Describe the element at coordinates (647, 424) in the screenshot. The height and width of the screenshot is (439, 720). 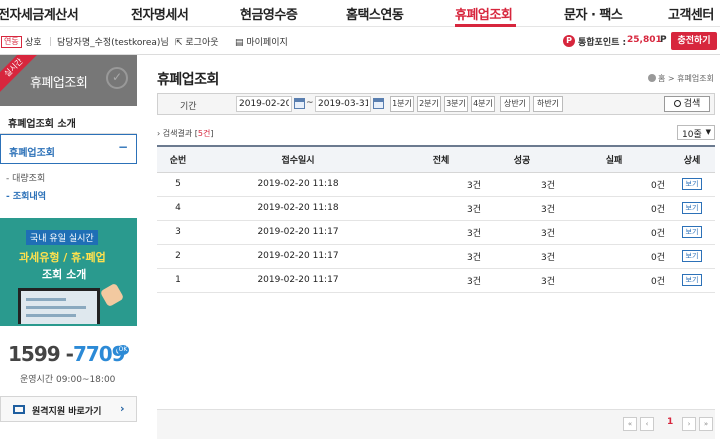
I see `prev-page-button: ‹` at that location.